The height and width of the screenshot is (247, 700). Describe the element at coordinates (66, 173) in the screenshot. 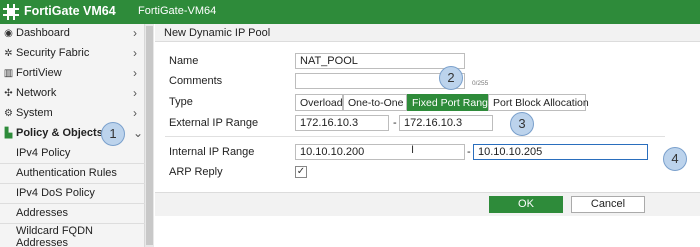

I see `sidebar-subitem-label: Authentication Rules` at that location.